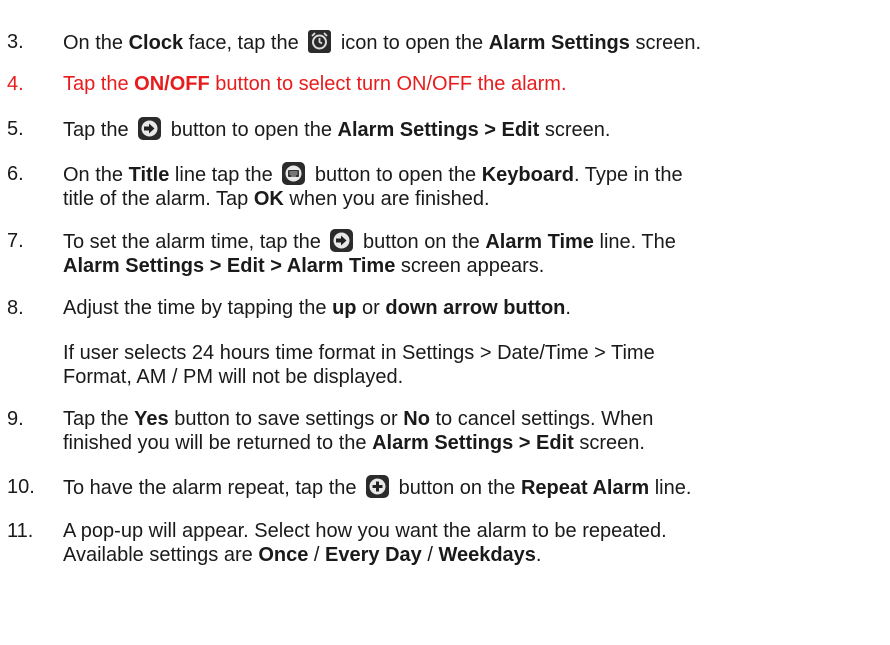 This screenshot has width=890, height=645. I want to click on bold-text: Yes, so click(151, 419).